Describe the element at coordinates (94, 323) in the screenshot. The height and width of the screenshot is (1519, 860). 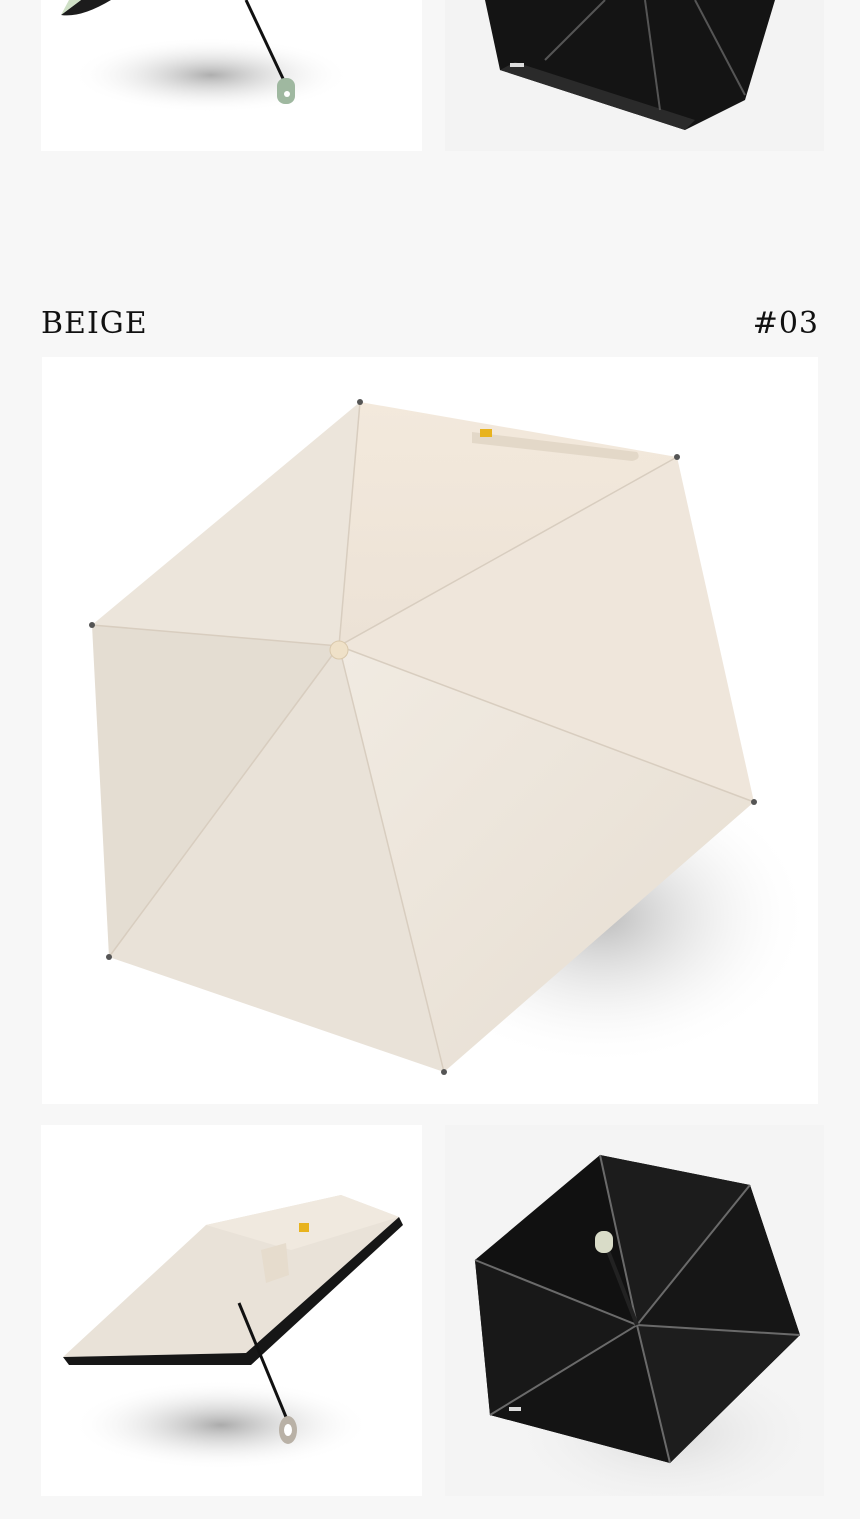
I see `color-name-heading: BEIGE` at that location.